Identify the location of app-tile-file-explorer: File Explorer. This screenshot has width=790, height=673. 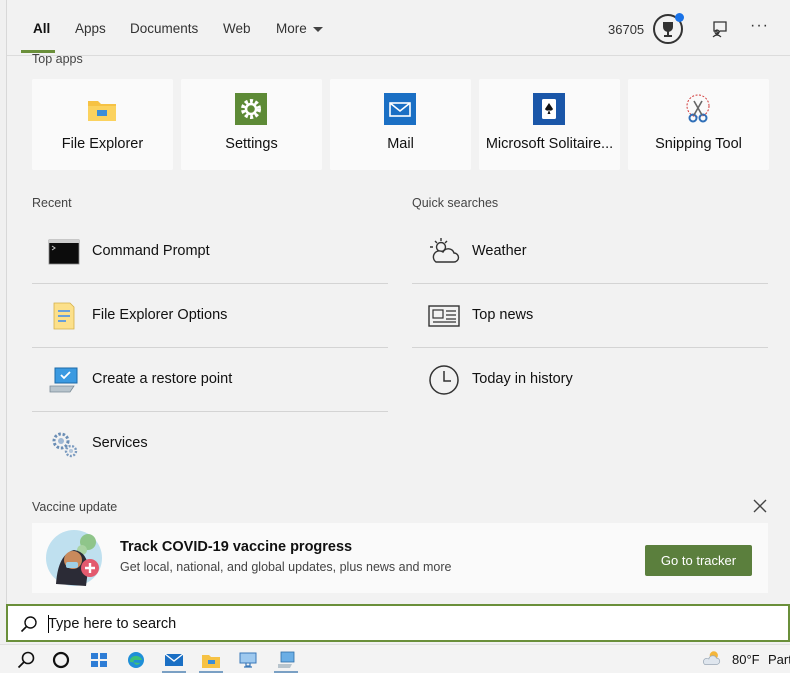
(102, 124).